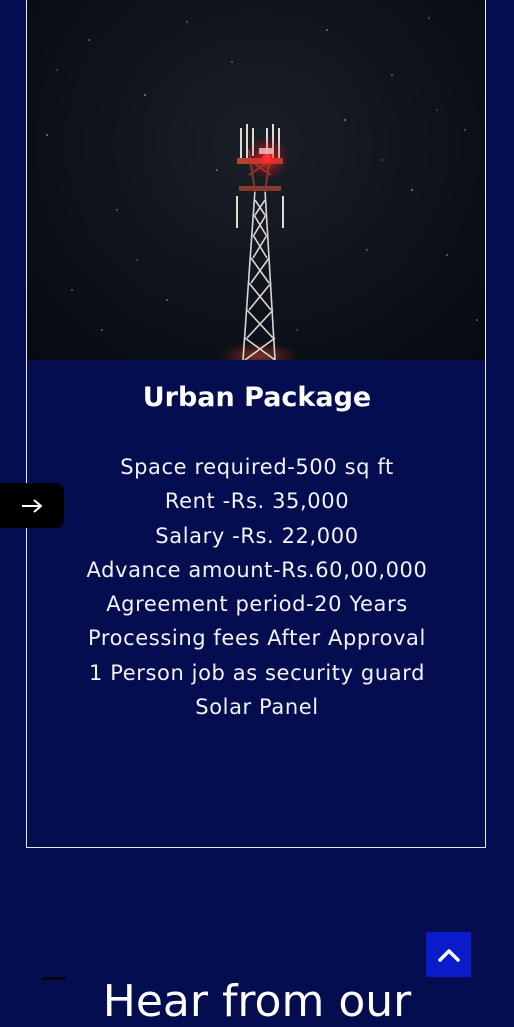 This screenshot has height=1027, width=514. I want to click on back-to-top-button, so click(448, 954).